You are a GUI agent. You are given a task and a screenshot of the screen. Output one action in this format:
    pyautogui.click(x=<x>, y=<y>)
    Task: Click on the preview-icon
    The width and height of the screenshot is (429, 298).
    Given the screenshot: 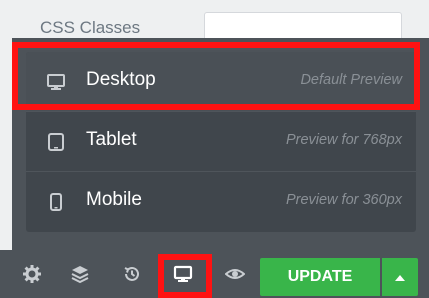 What is the action you would take?
    pyautogui.click(x=235, y=274)
    